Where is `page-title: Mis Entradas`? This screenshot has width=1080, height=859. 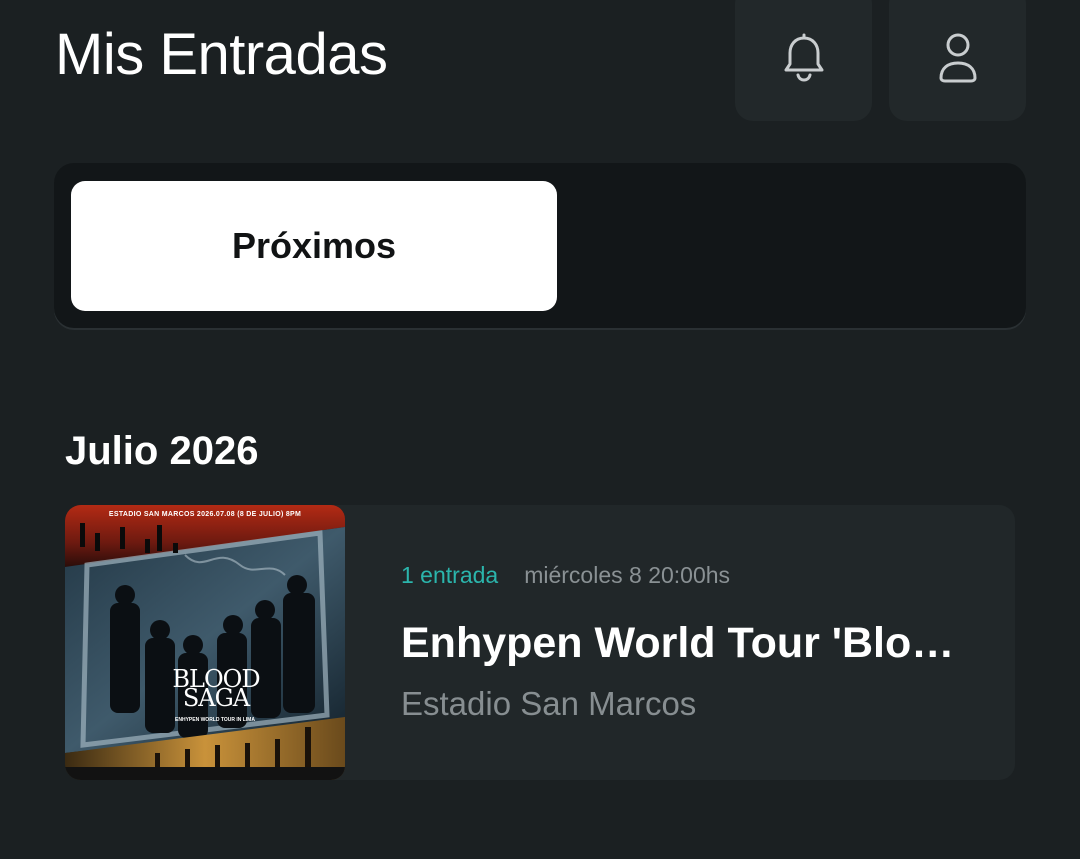 page-title: Mis Entradas is located at coordinates (221, 54).